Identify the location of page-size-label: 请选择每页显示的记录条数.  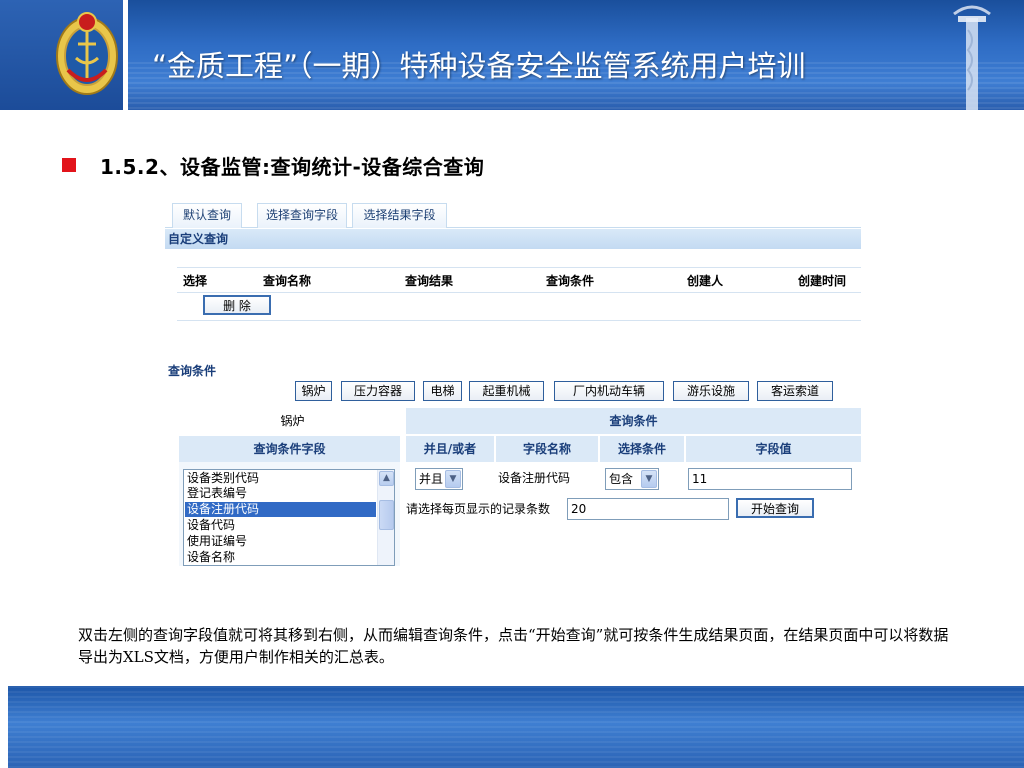
(478, 509).